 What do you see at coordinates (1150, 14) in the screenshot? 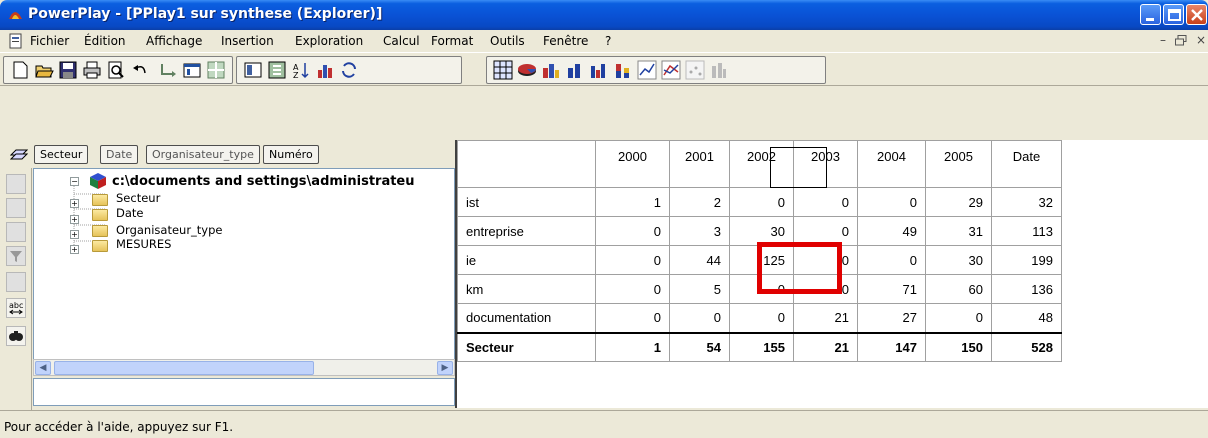
I see `minimize-button` at bounding box center [1150, 14].